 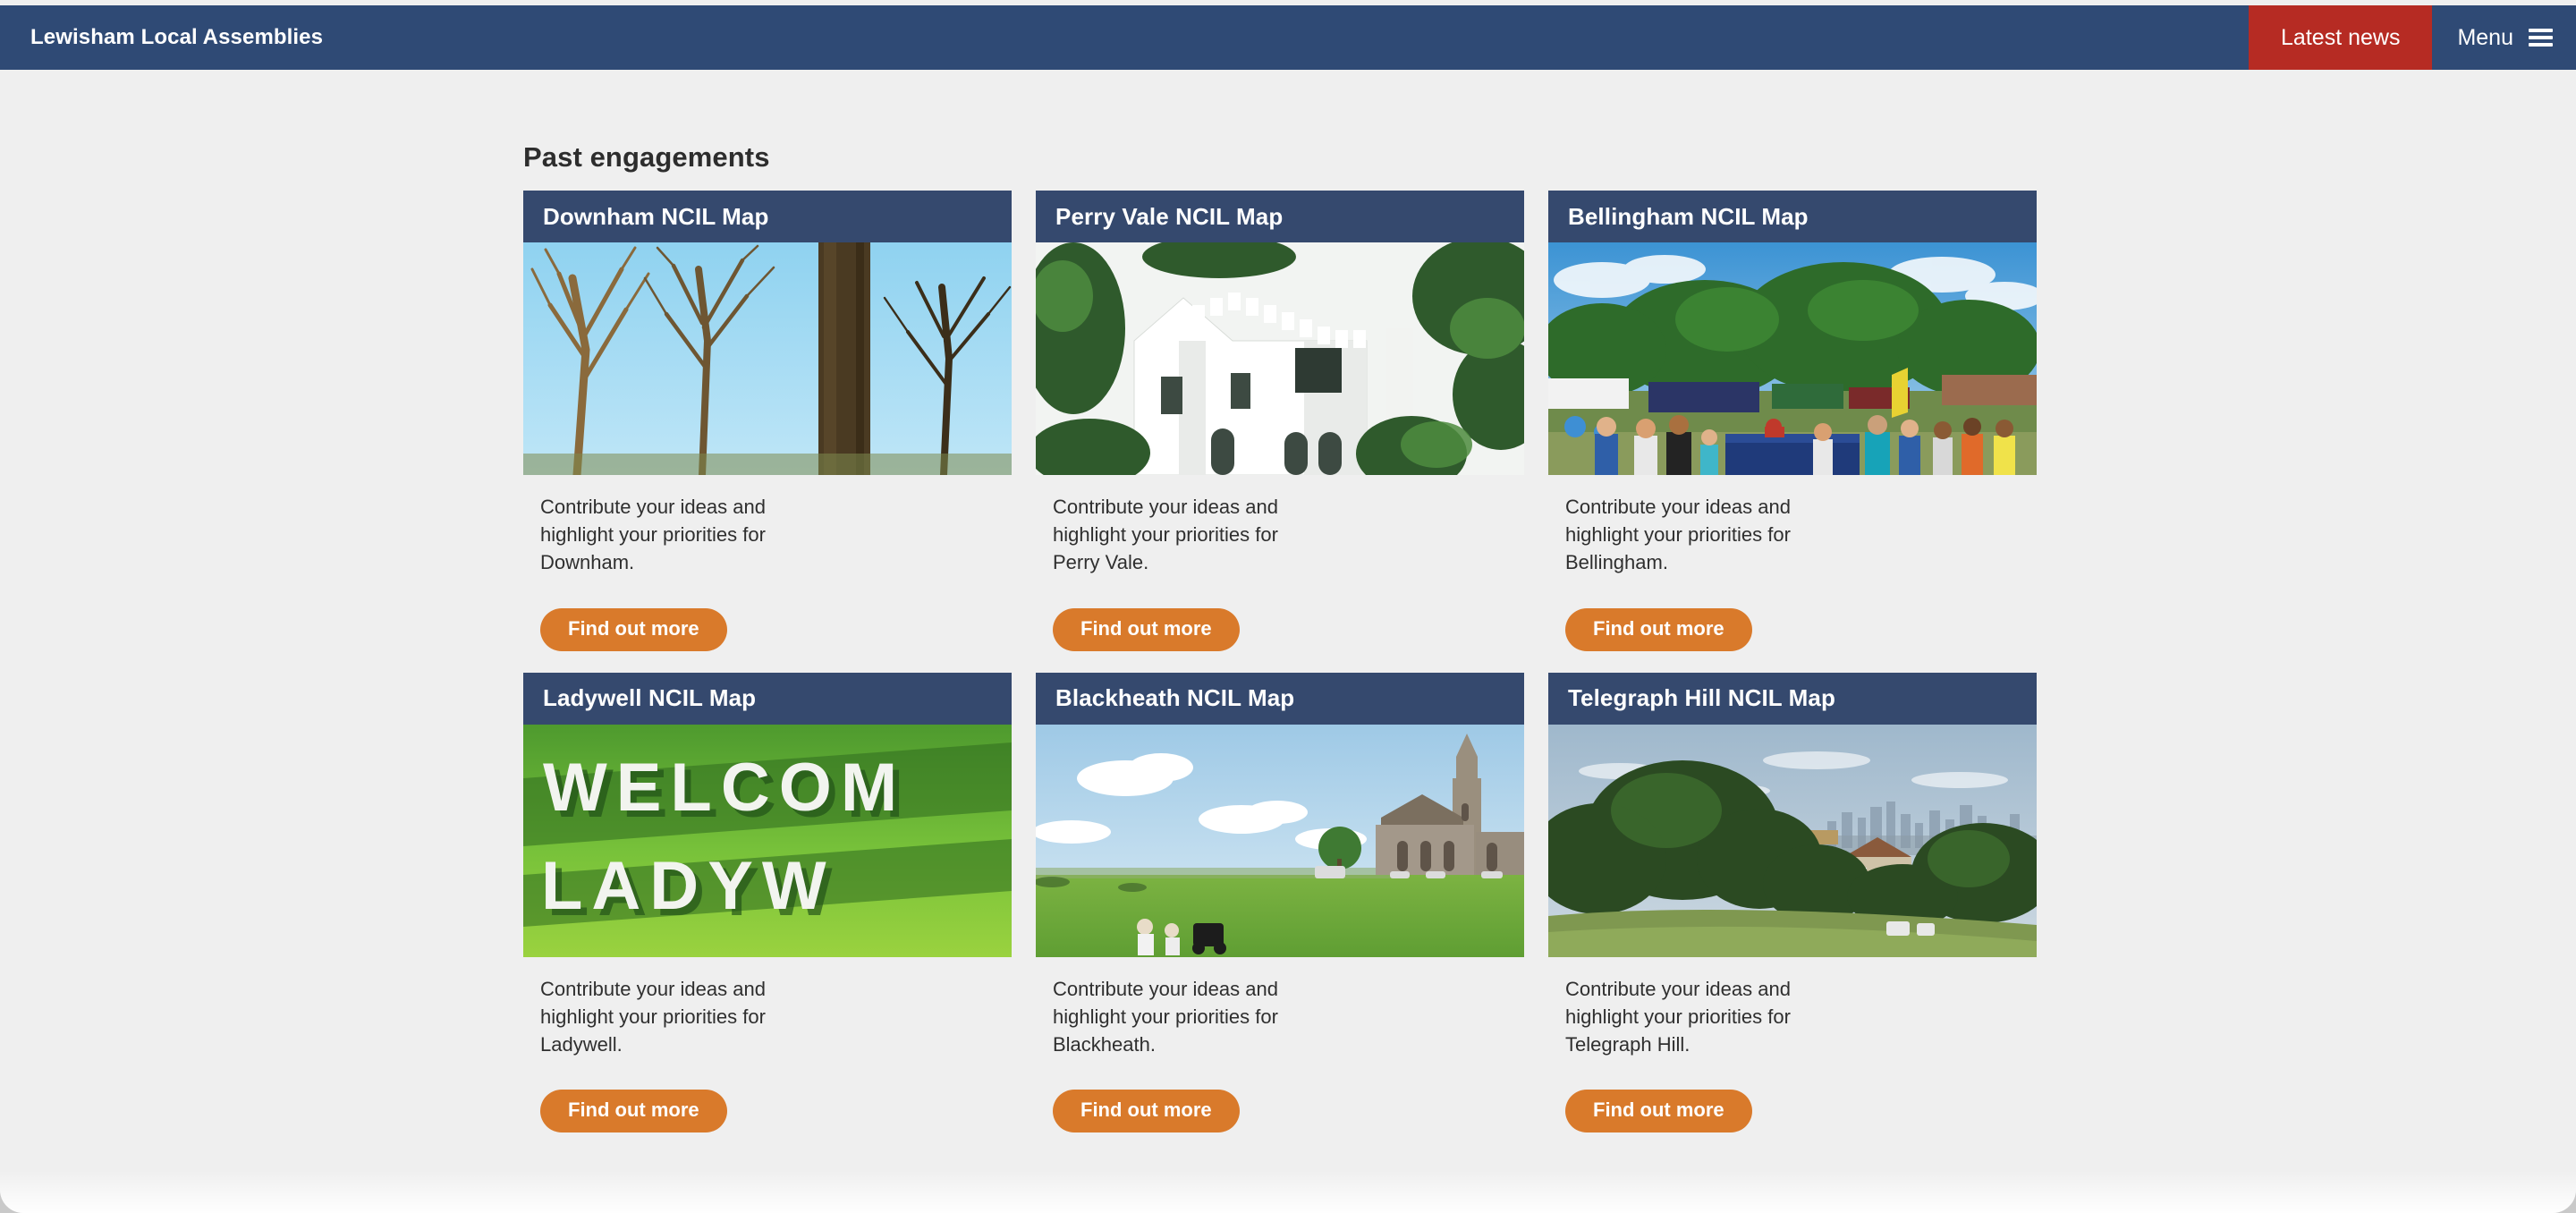 What do you see at coordinates (177, 37) in the screenshot?
I see `site-brand-title: Lewisham Local Assemblies` at bounding box center [177, 37].